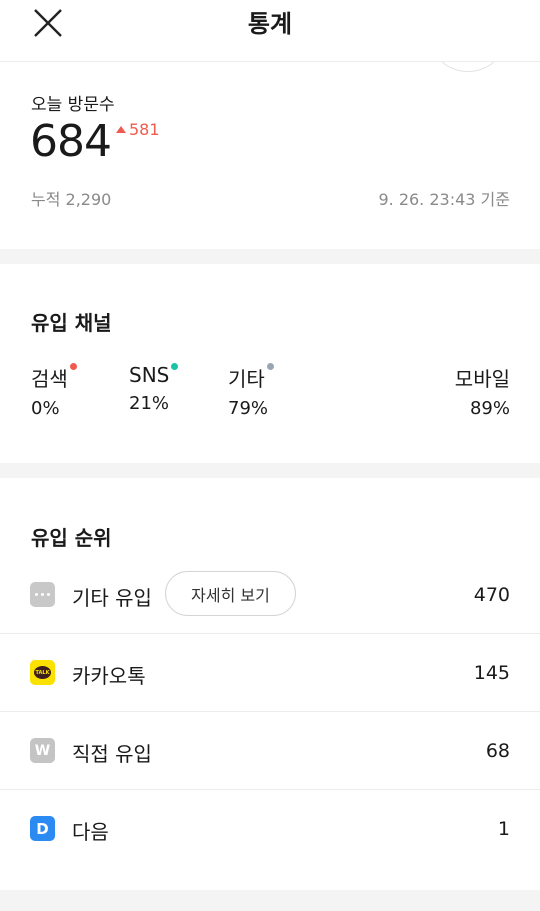  What do you see at coordinates (112, 598) in the screenshot?
I see `ranking-label: 기타 유입` at bounding box center [112, 598].